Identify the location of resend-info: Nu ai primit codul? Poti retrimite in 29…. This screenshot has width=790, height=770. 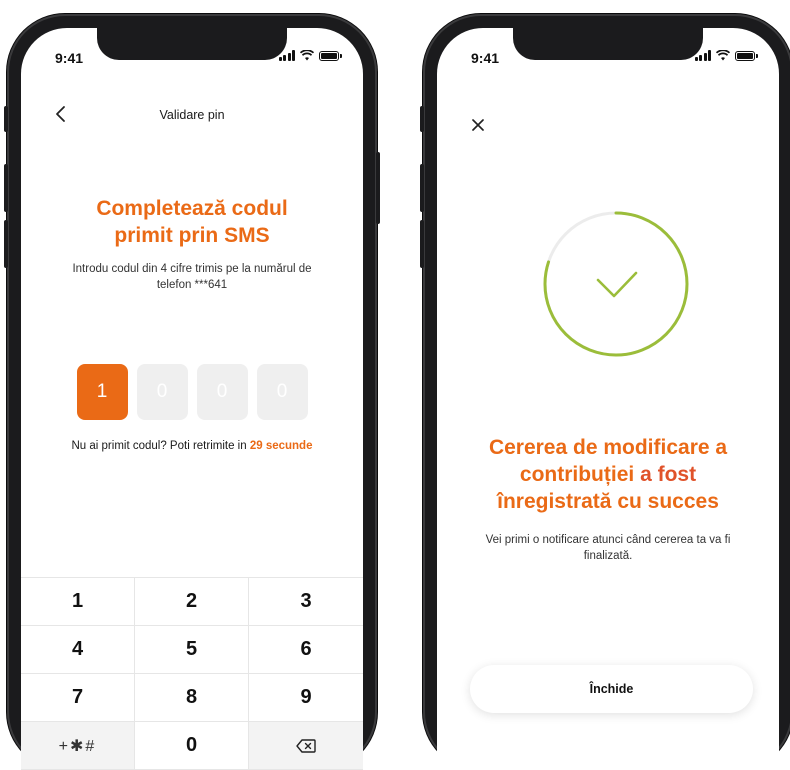
(192, 446).